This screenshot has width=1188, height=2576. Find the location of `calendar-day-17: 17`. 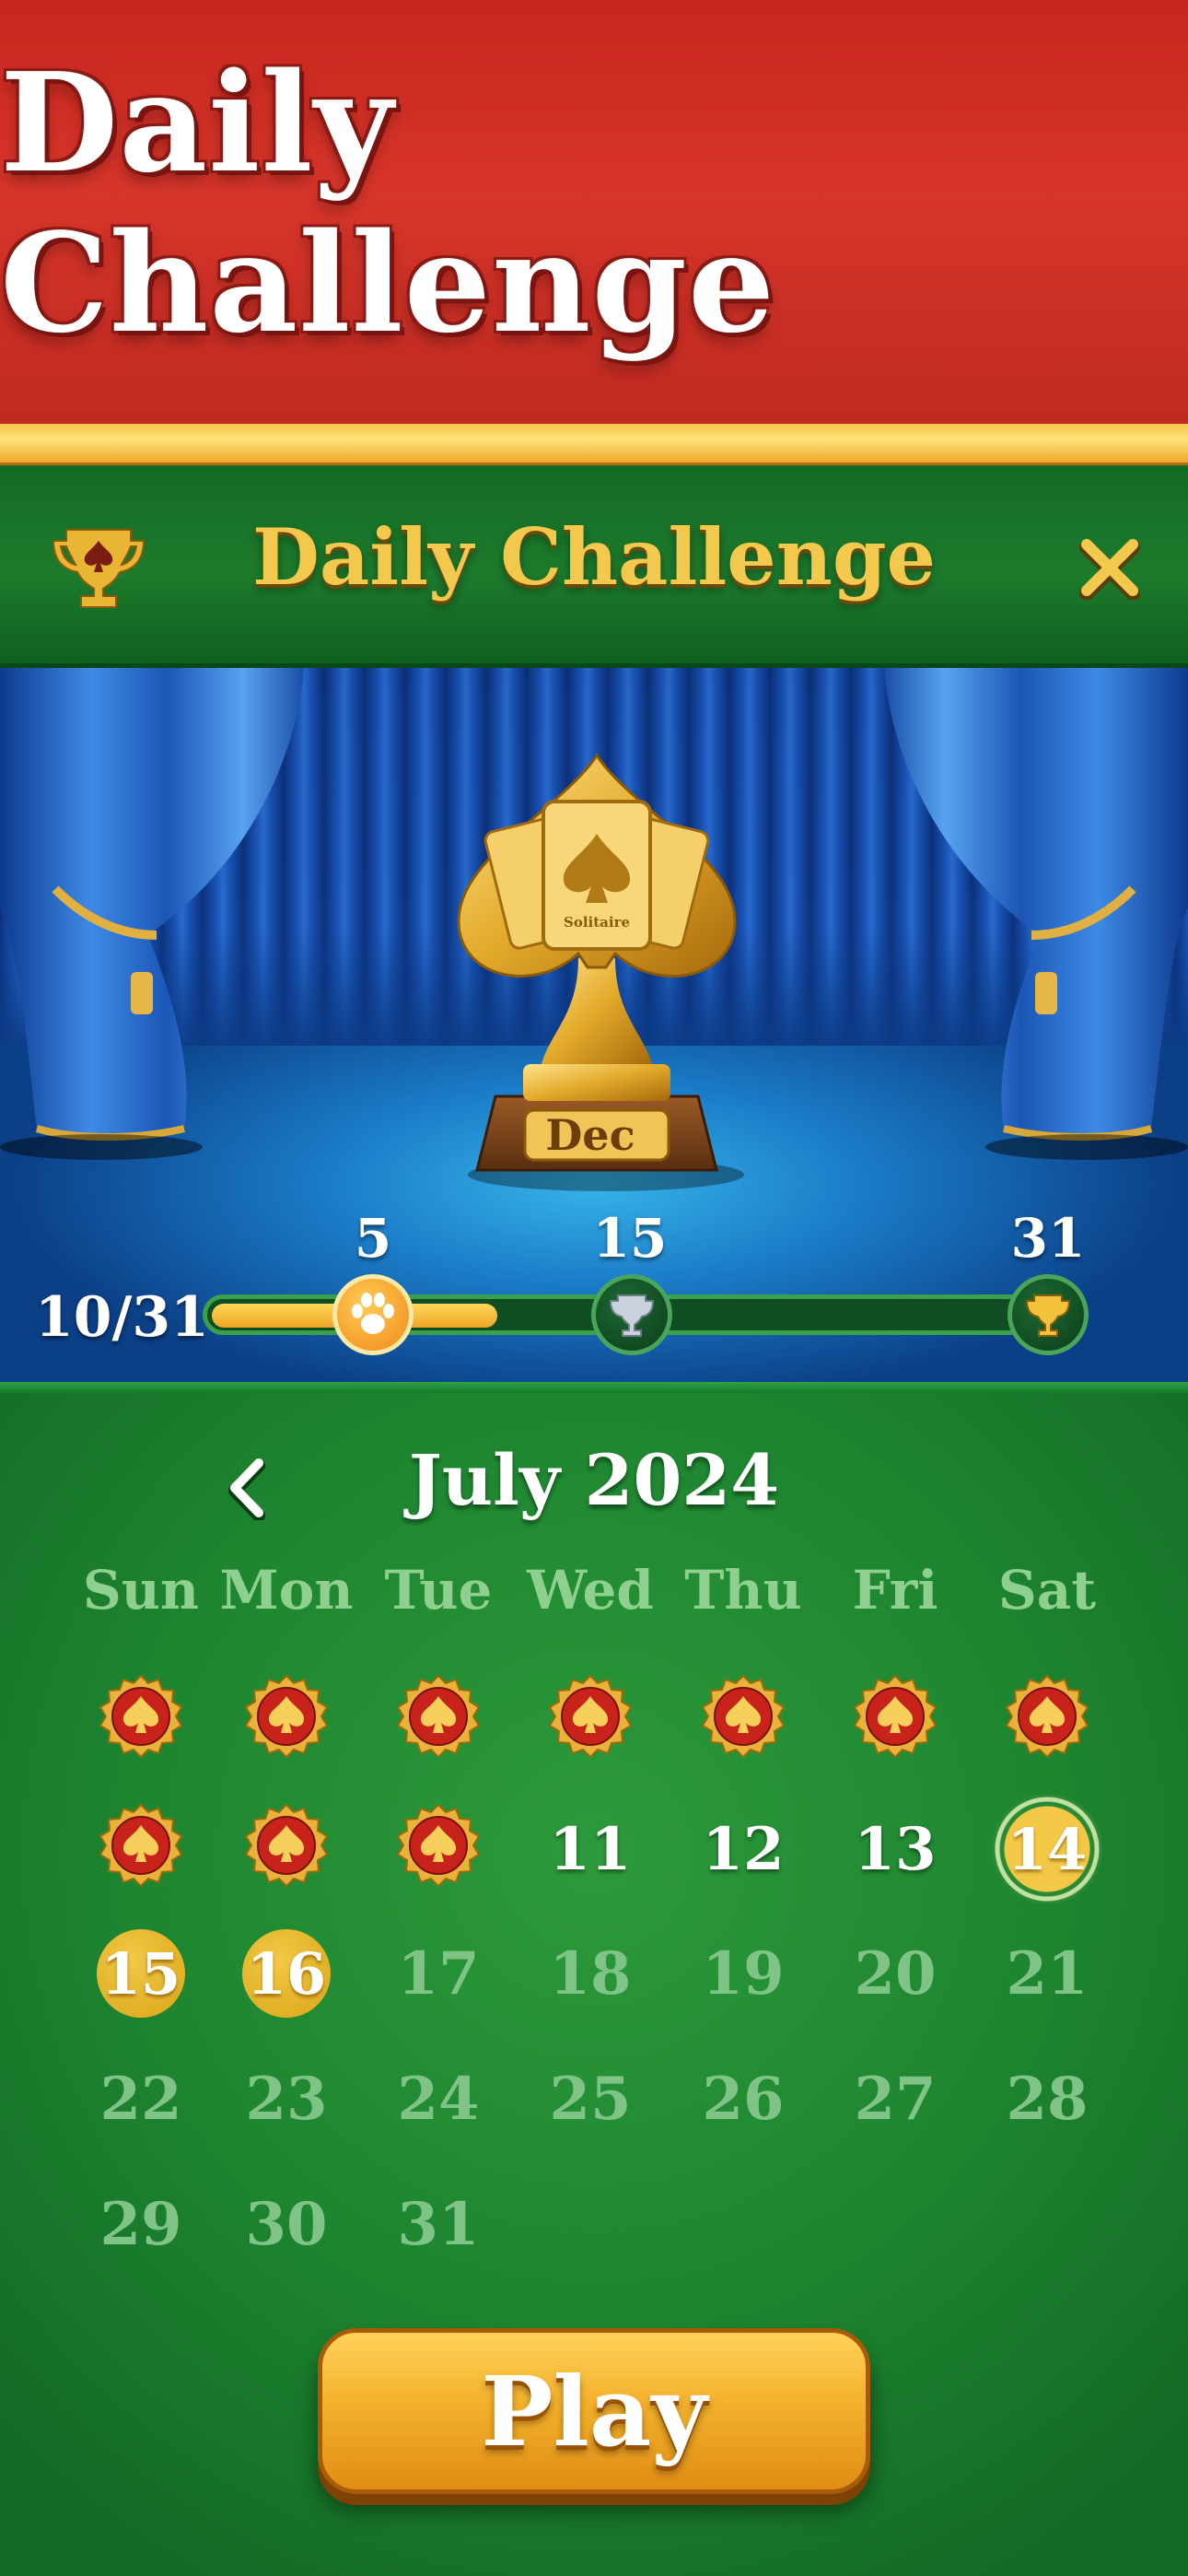

calendar-day-17: 17 is located at coordinates (438, 1973).